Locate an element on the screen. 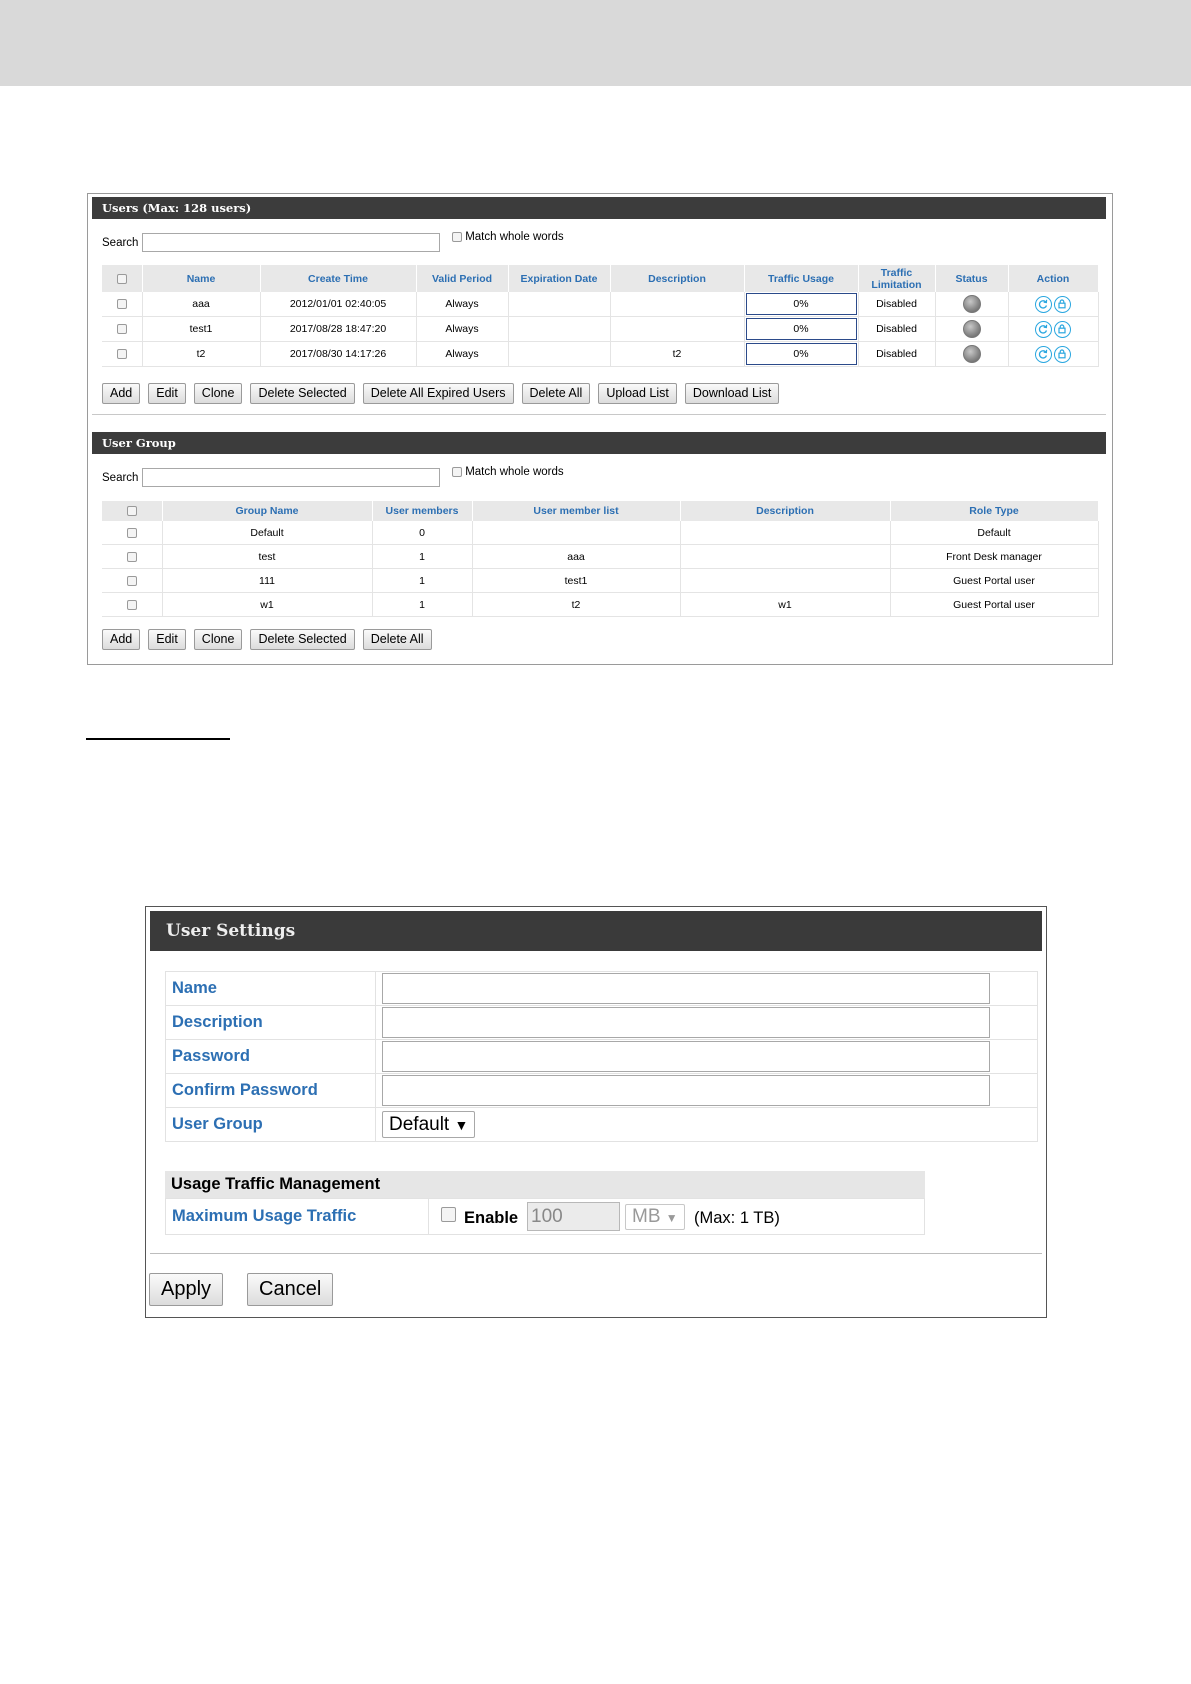 The image size is (1191, 1684). name-field-cell is located at coordinates (706, 988).